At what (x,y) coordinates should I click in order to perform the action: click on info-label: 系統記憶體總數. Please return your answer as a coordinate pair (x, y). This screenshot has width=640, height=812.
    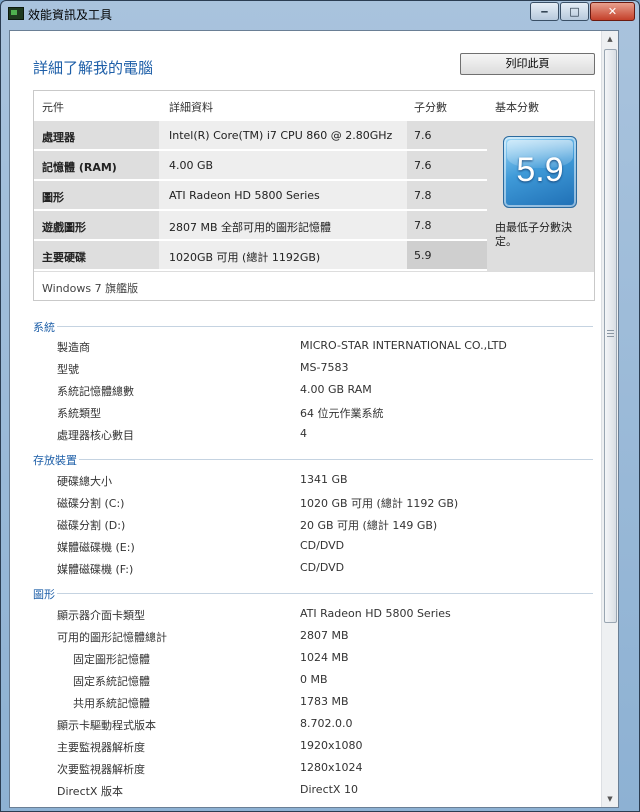
    Looking at the image, I should click on (95, 391).